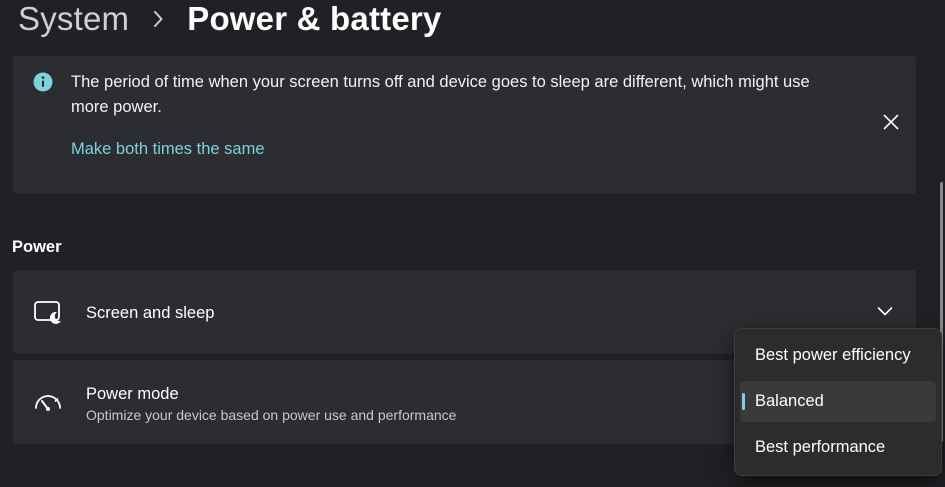 The width and height of the screenshot is (945, 487). What do you see at coordinates (158, 19) in the screenshot?
I see `chevron-right-icon` at bounding box center [158, 19].